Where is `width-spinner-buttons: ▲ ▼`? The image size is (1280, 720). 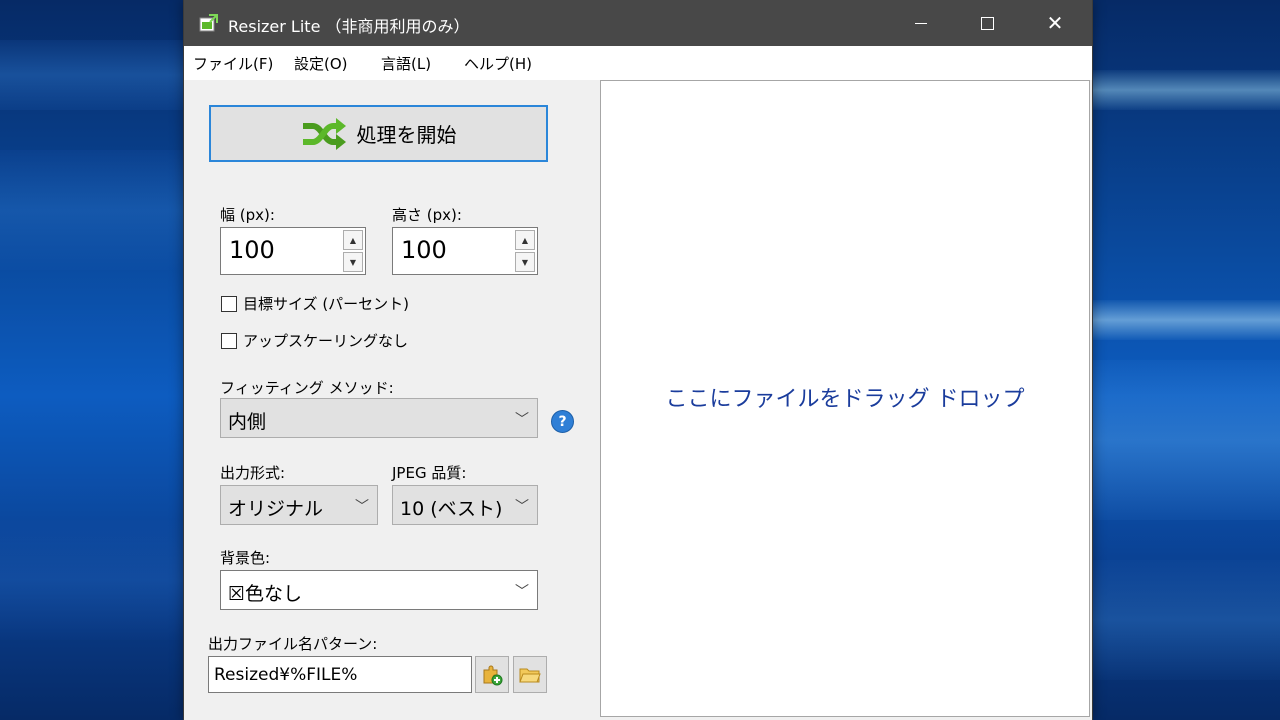
width-spinner-buttons: ▲ ▼ is located at coordinates (353, 251).